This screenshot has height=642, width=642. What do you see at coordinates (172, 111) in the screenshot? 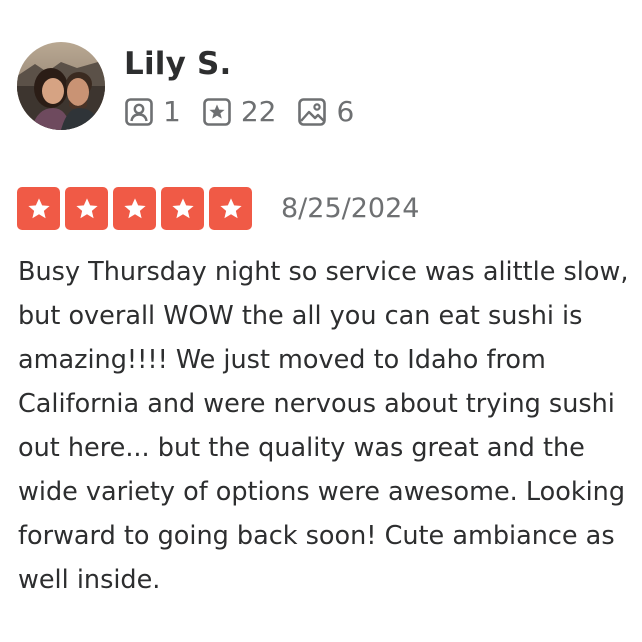
I see `friends-count-value: 1` at bounding box center [172, 111].